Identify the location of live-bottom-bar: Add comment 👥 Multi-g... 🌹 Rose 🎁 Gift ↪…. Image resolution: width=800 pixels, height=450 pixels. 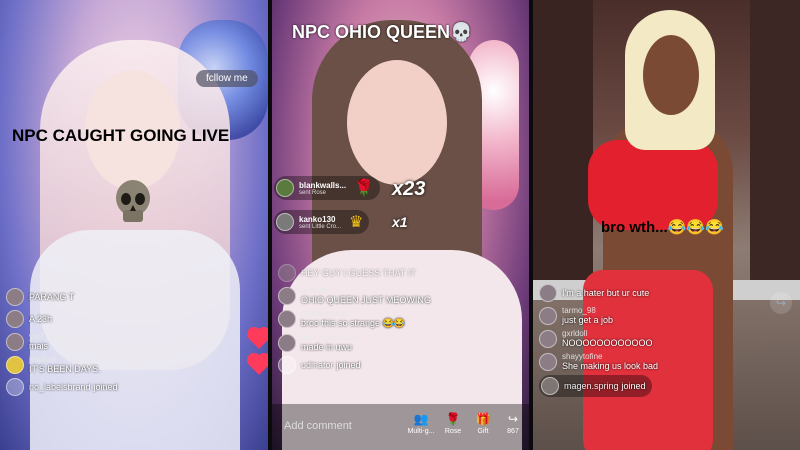
(400, 427).